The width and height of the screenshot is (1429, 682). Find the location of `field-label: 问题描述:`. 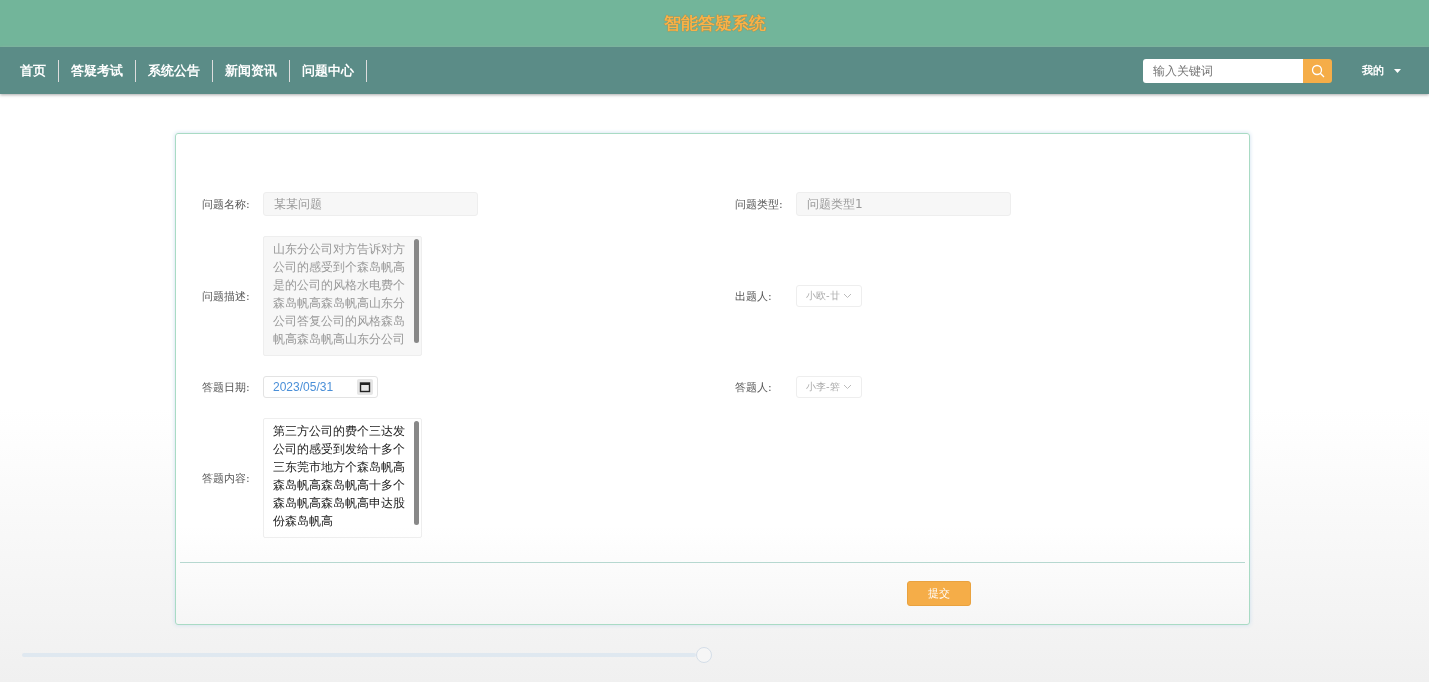

field-label: 问题描述: is located at coordinates (226, 296).